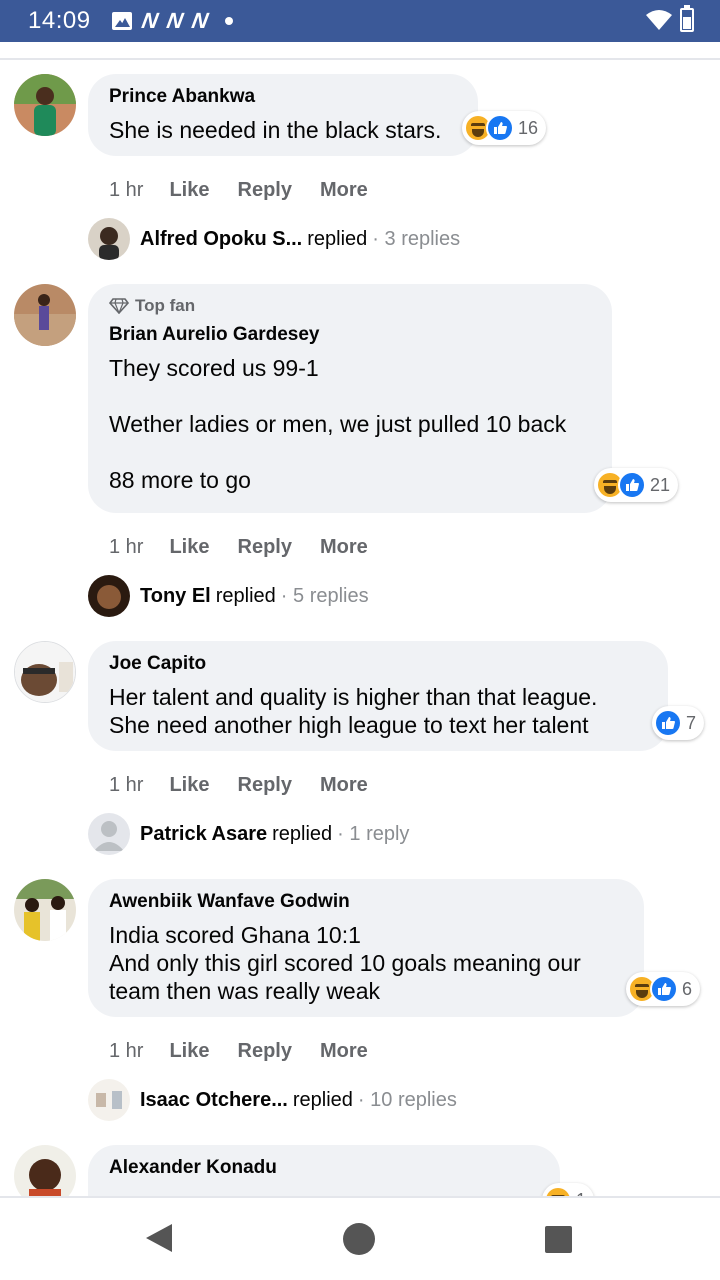 Image resolution: width=720 pixels, height=1280 pixels. I want to click on battery-icon, so click(687, 18).